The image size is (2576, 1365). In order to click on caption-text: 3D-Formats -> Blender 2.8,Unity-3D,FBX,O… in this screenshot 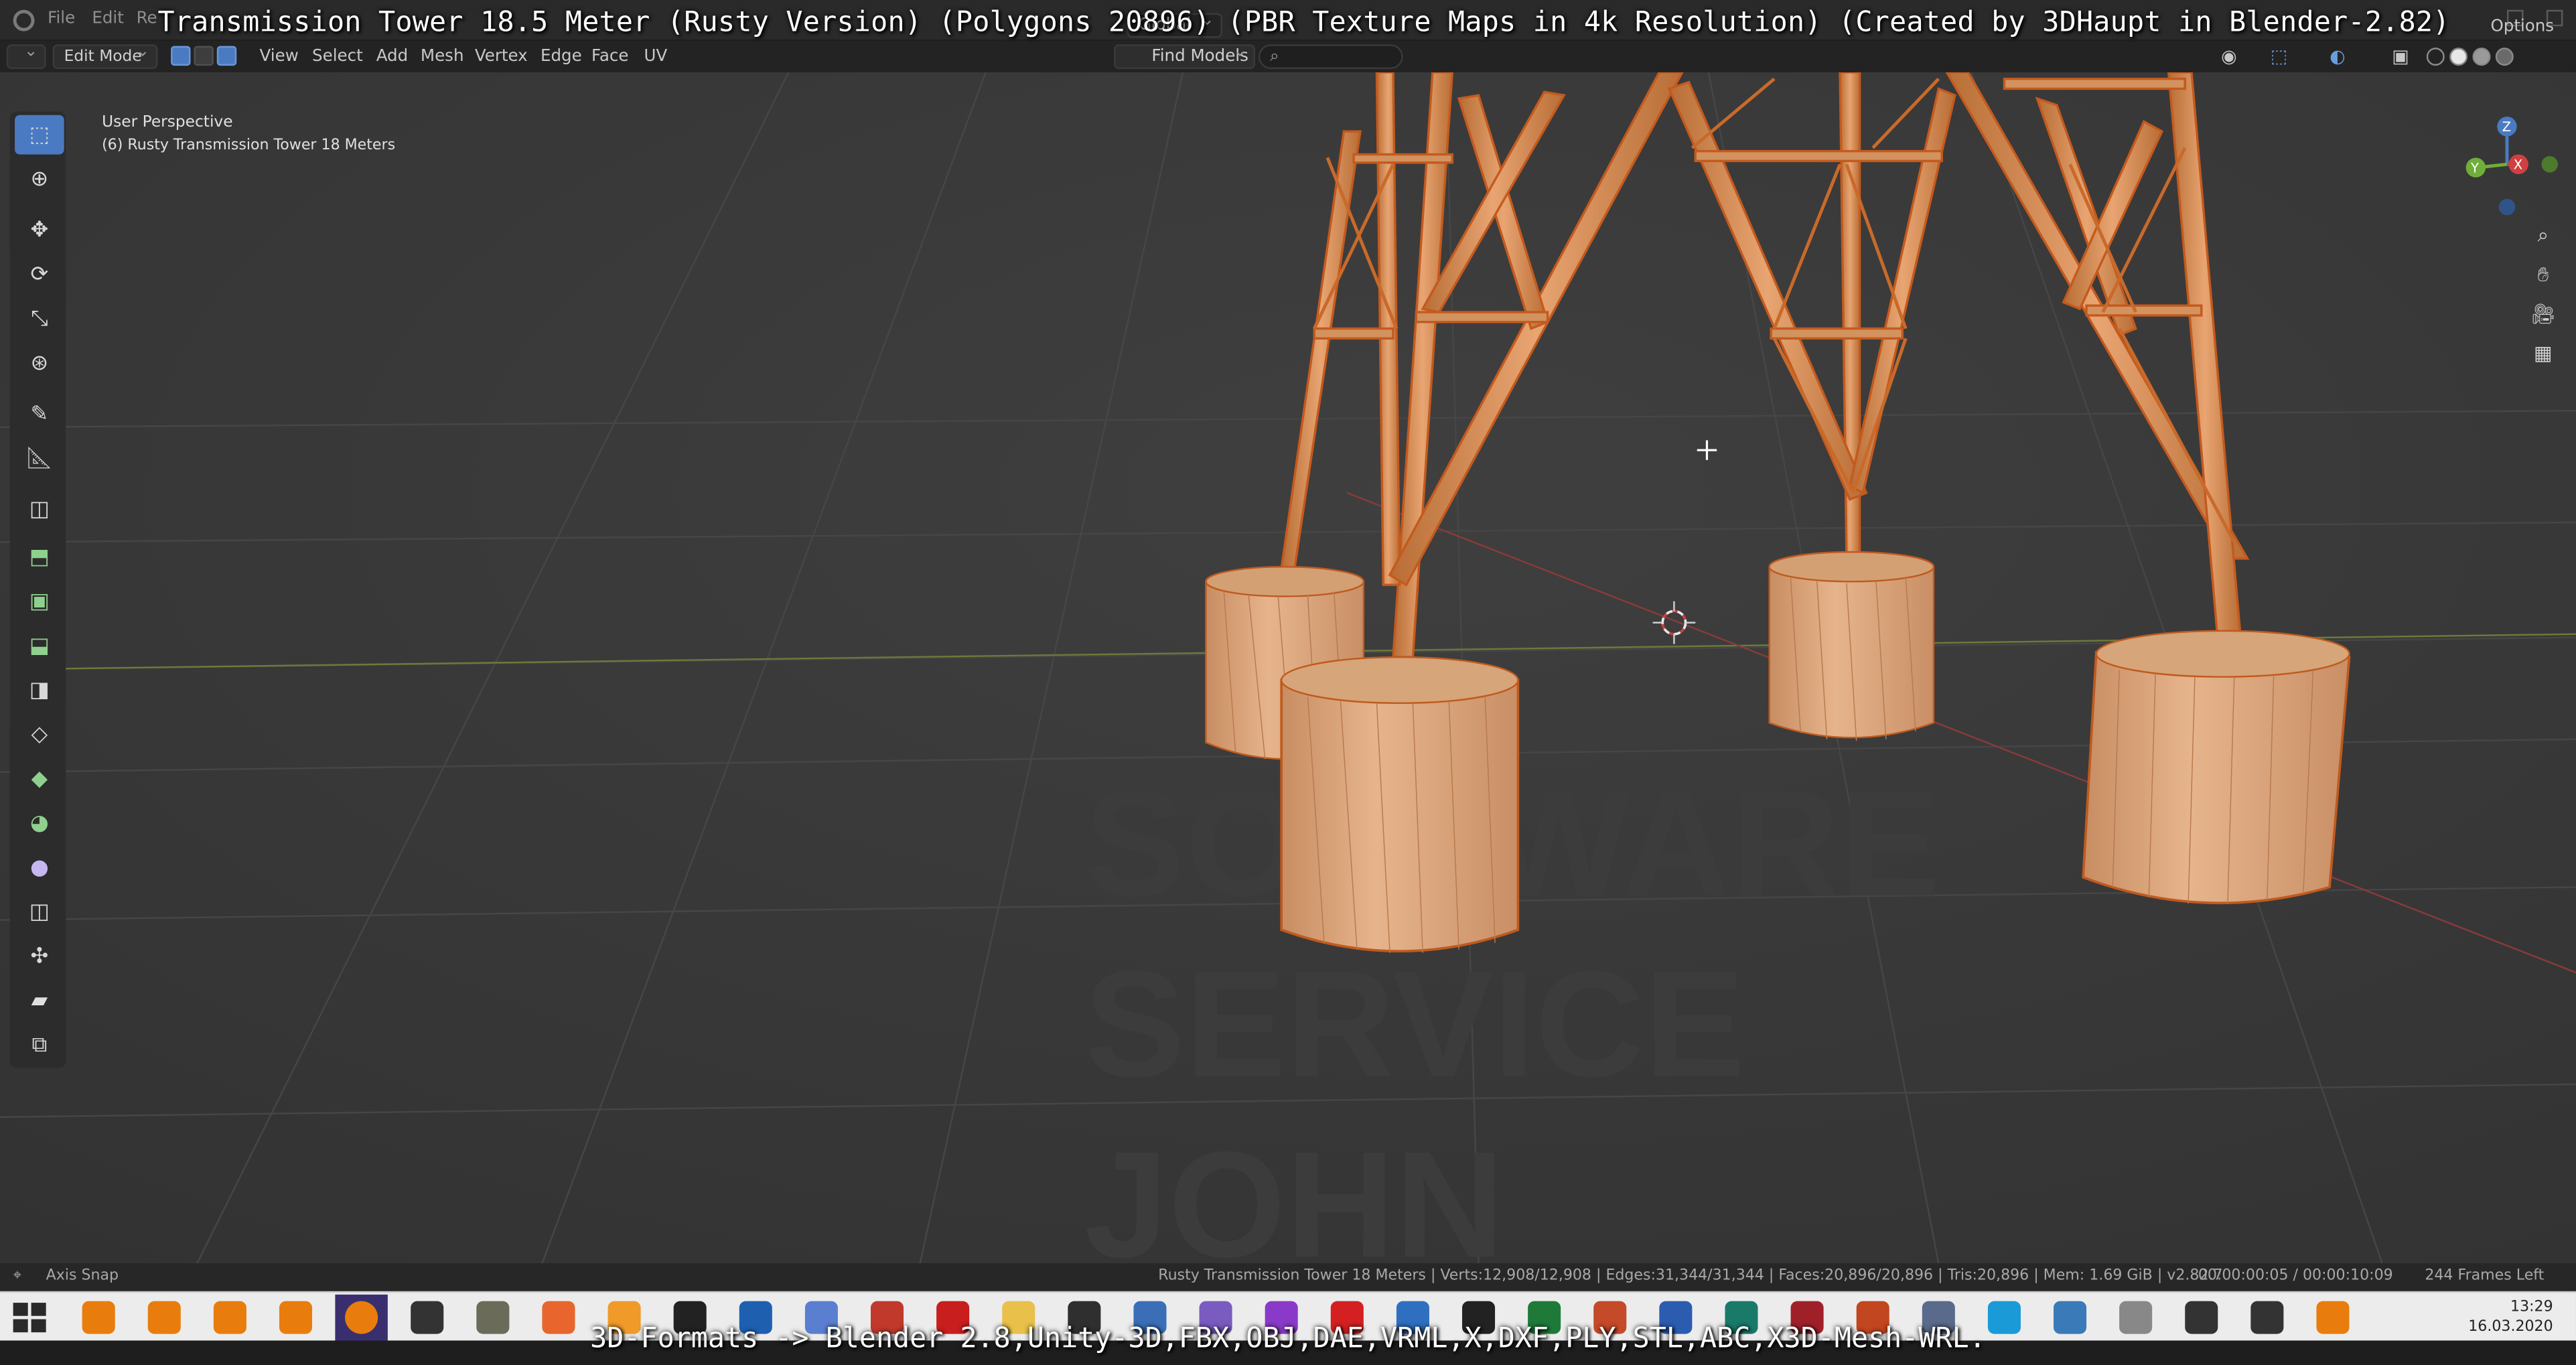, I will do `click(1288, 1339)`.